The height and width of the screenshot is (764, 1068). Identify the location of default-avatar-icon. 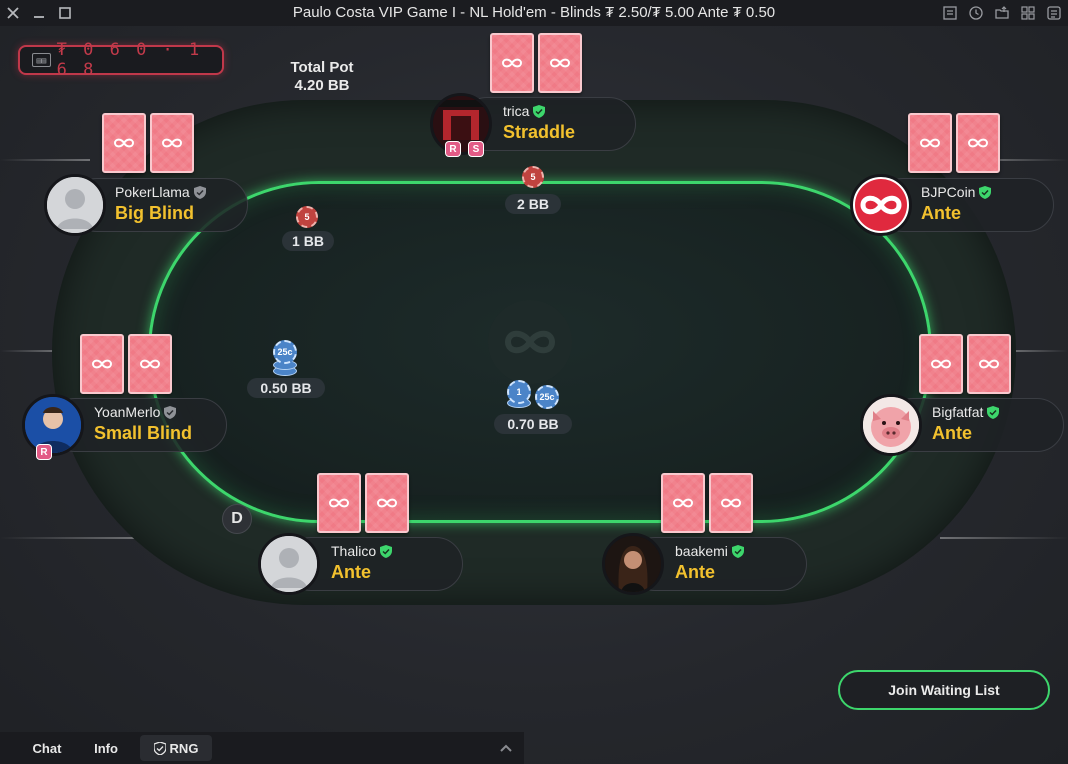
(289, 564).